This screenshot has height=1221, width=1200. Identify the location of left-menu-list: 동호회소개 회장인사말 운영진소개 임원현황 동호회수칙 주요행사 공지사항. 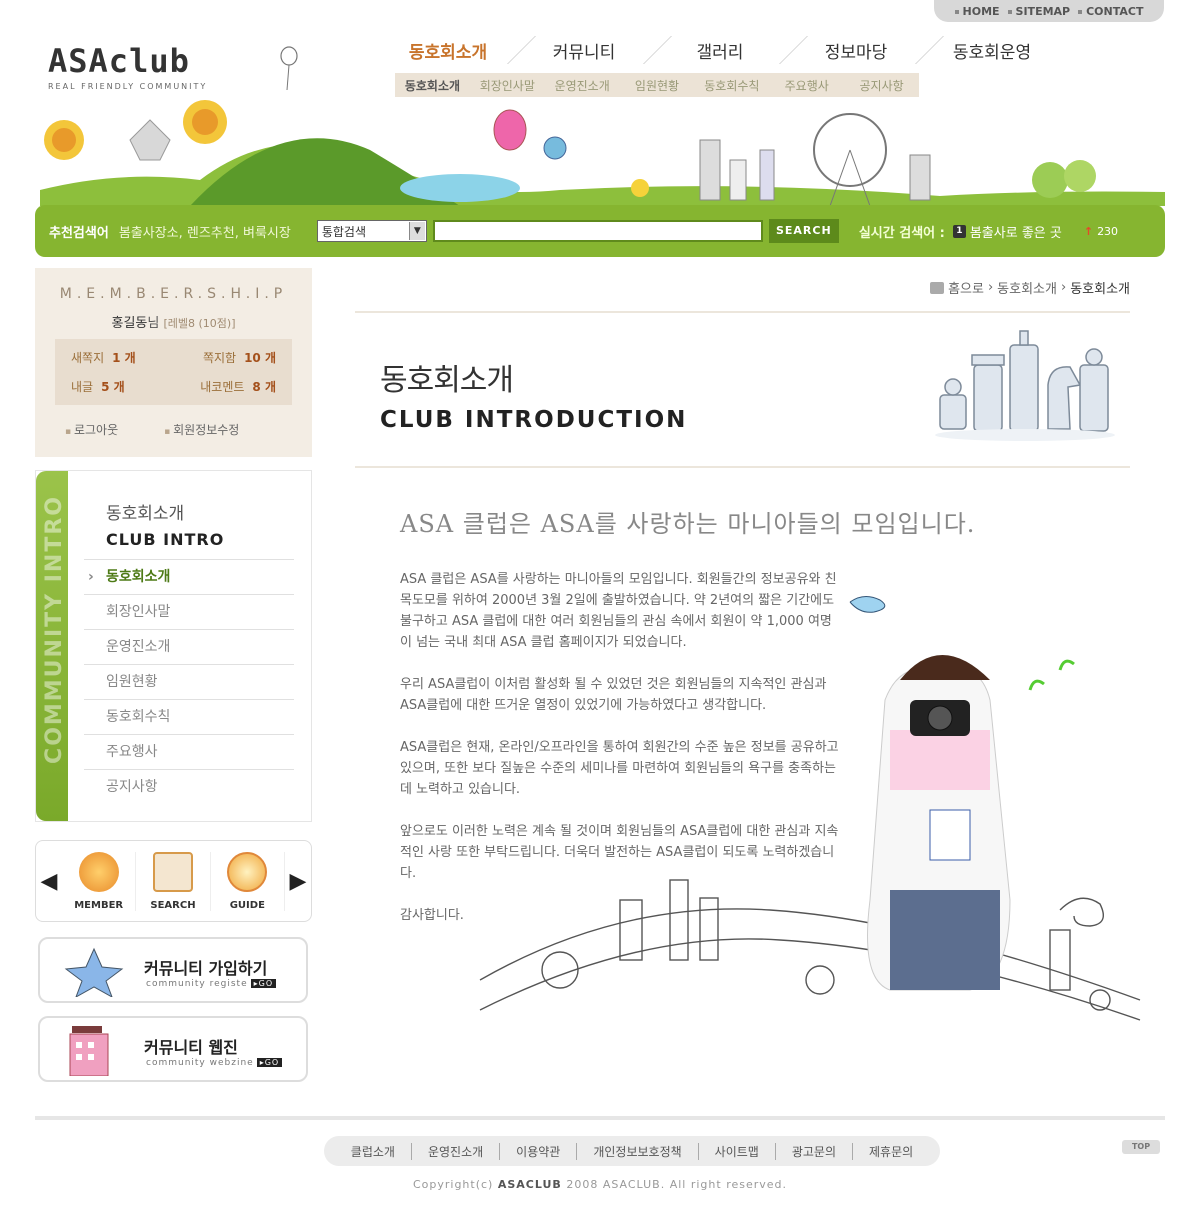
(189, 681).